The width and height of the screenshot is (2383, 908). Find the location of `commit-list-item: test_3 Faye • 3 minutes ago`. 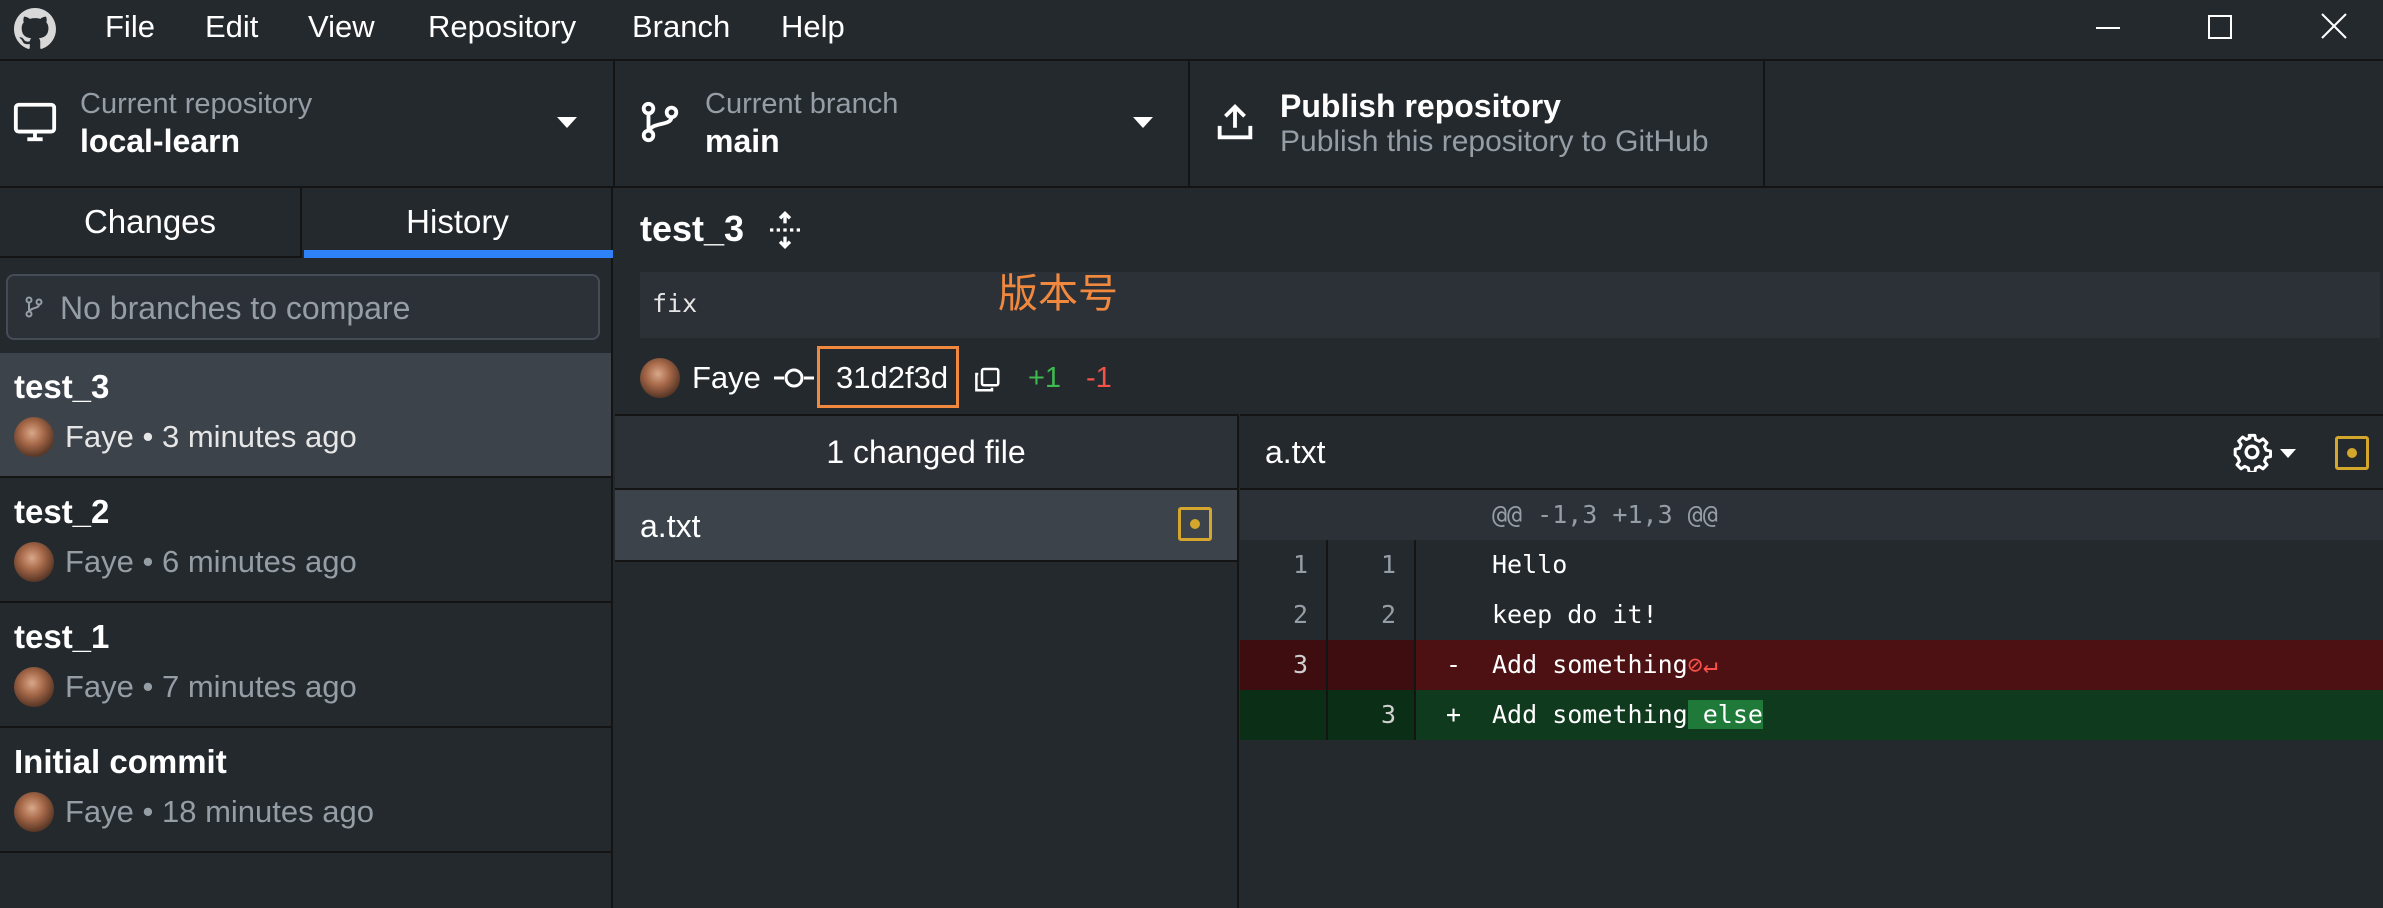

commit-list-item: test_3 Faye • 3 minutes ago is located at coordinates (305, 415).